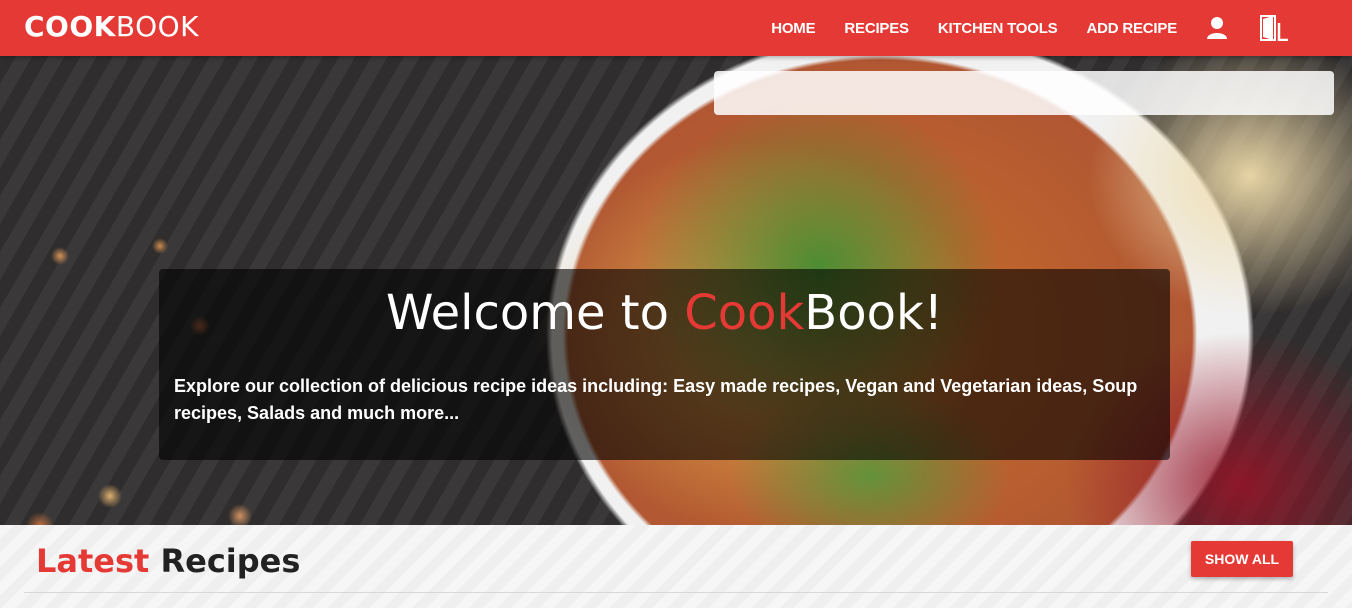  What do you see at coordinates (676, 592) in the screenshot?
I see `section-divider` at bounding box center [676, 592].